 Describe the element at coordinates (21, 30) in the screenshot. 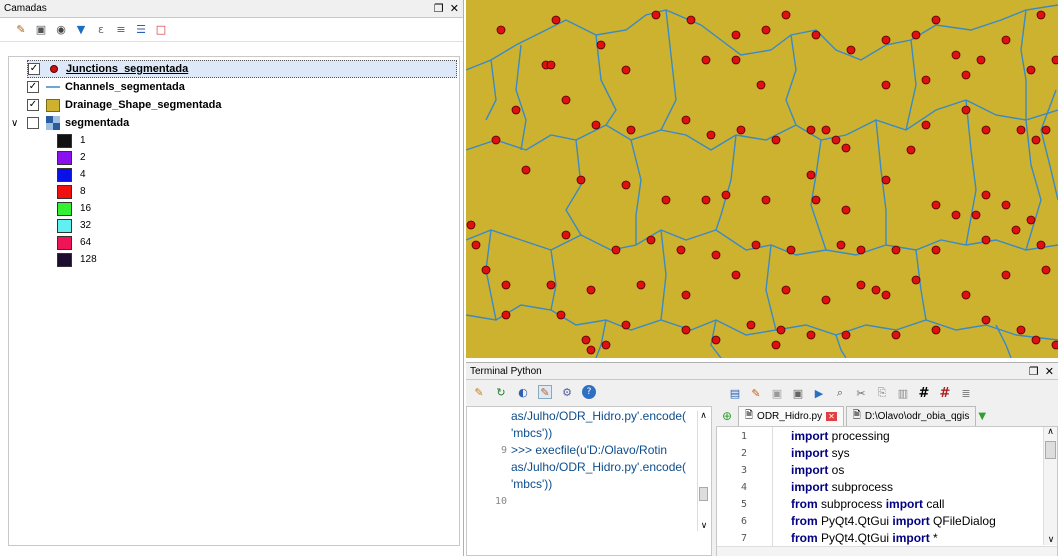

I see `style-brush-icon: ✎` at that location.